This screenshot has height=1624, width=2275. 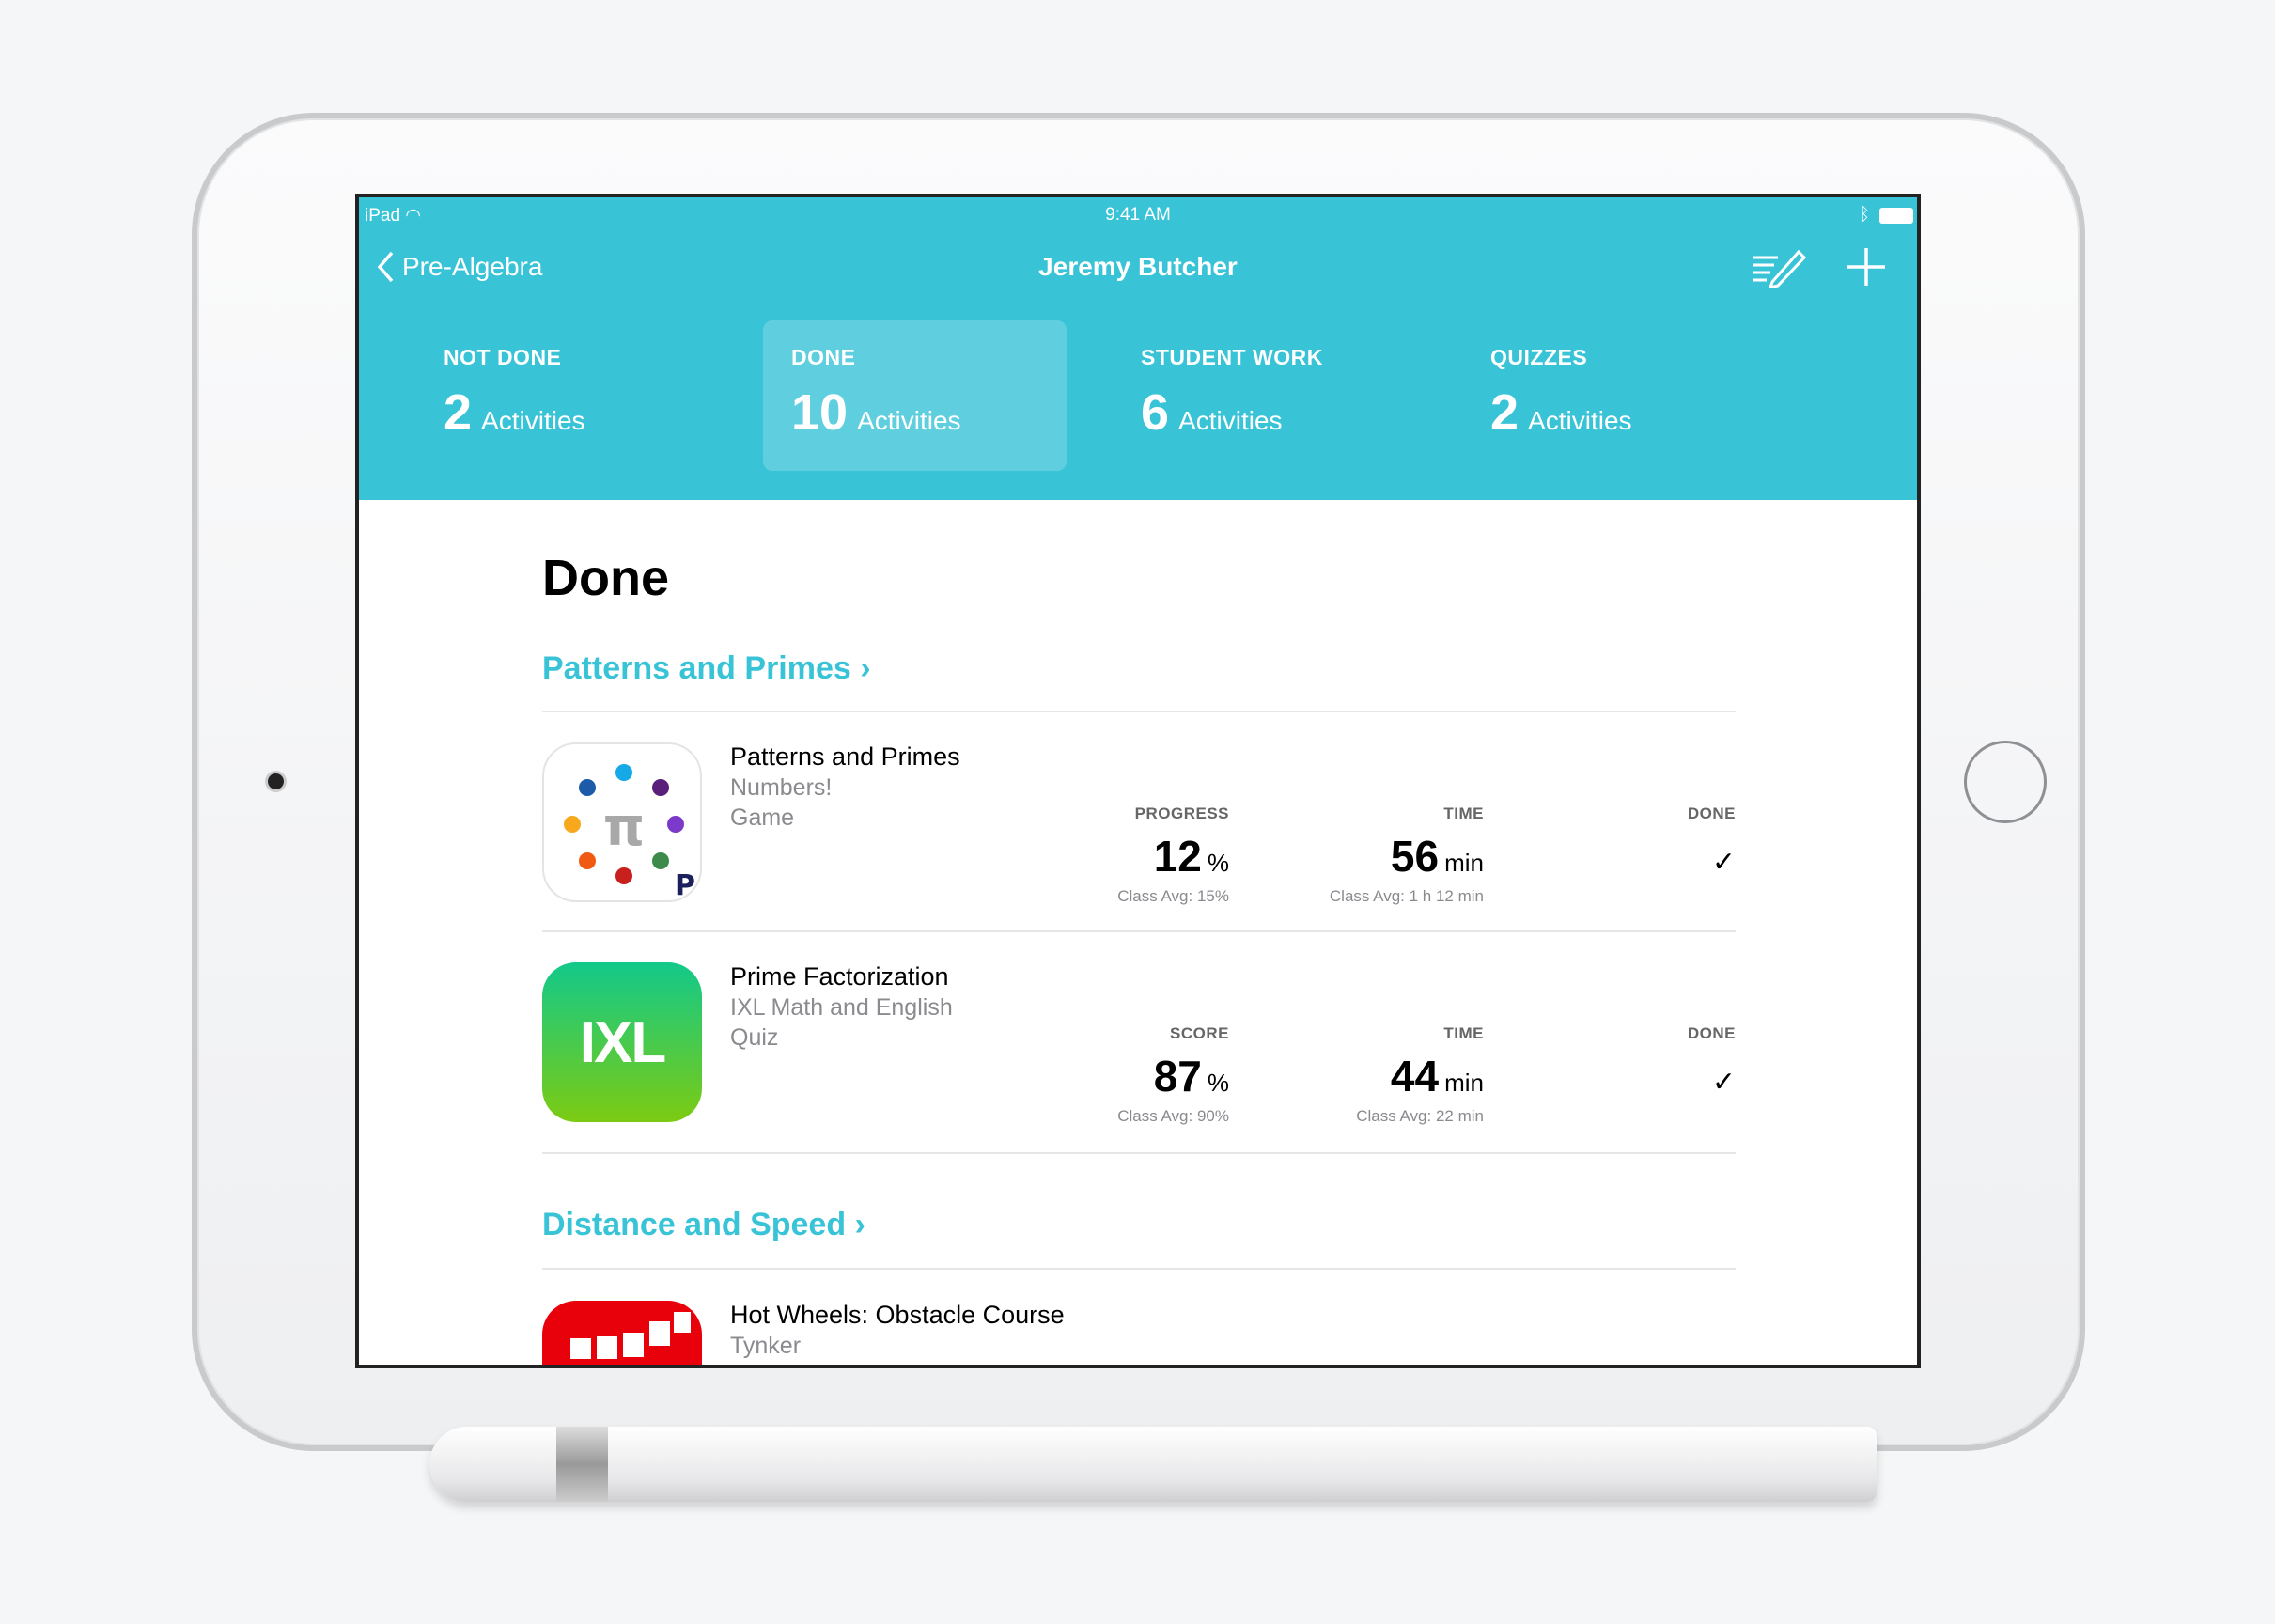 I want to click on camera, so click(x=276, y=781).